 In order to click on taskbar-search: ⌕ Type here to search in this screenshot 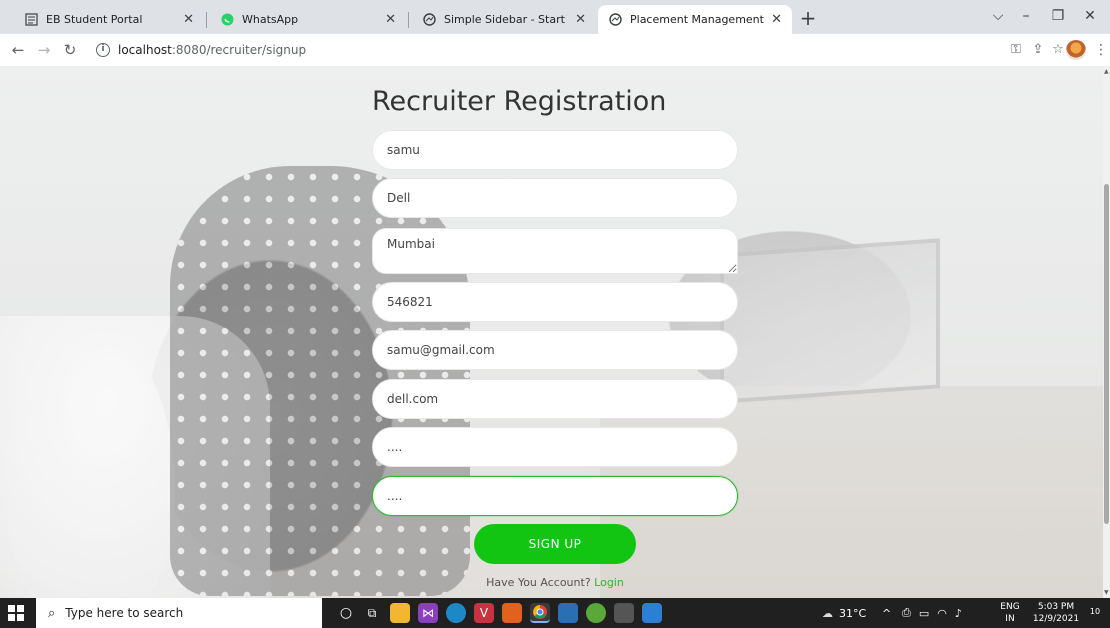, I will do `click(179, 613)`.